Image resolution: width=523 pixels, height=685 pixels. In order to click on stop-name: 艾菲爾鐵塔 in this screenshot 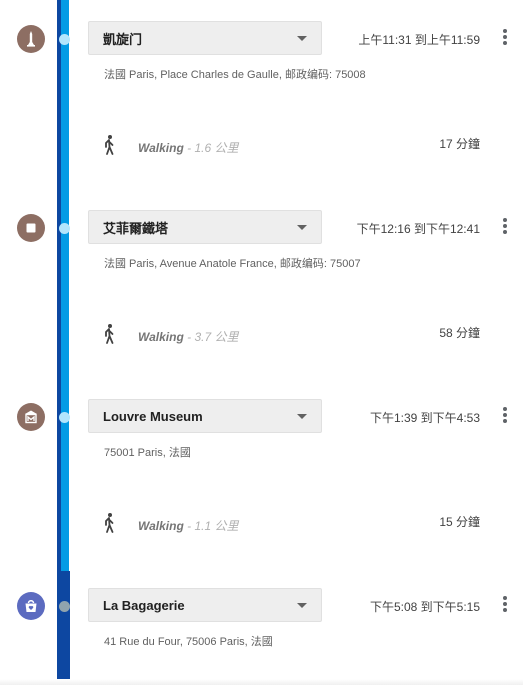, I will do `click(136, 228)`.